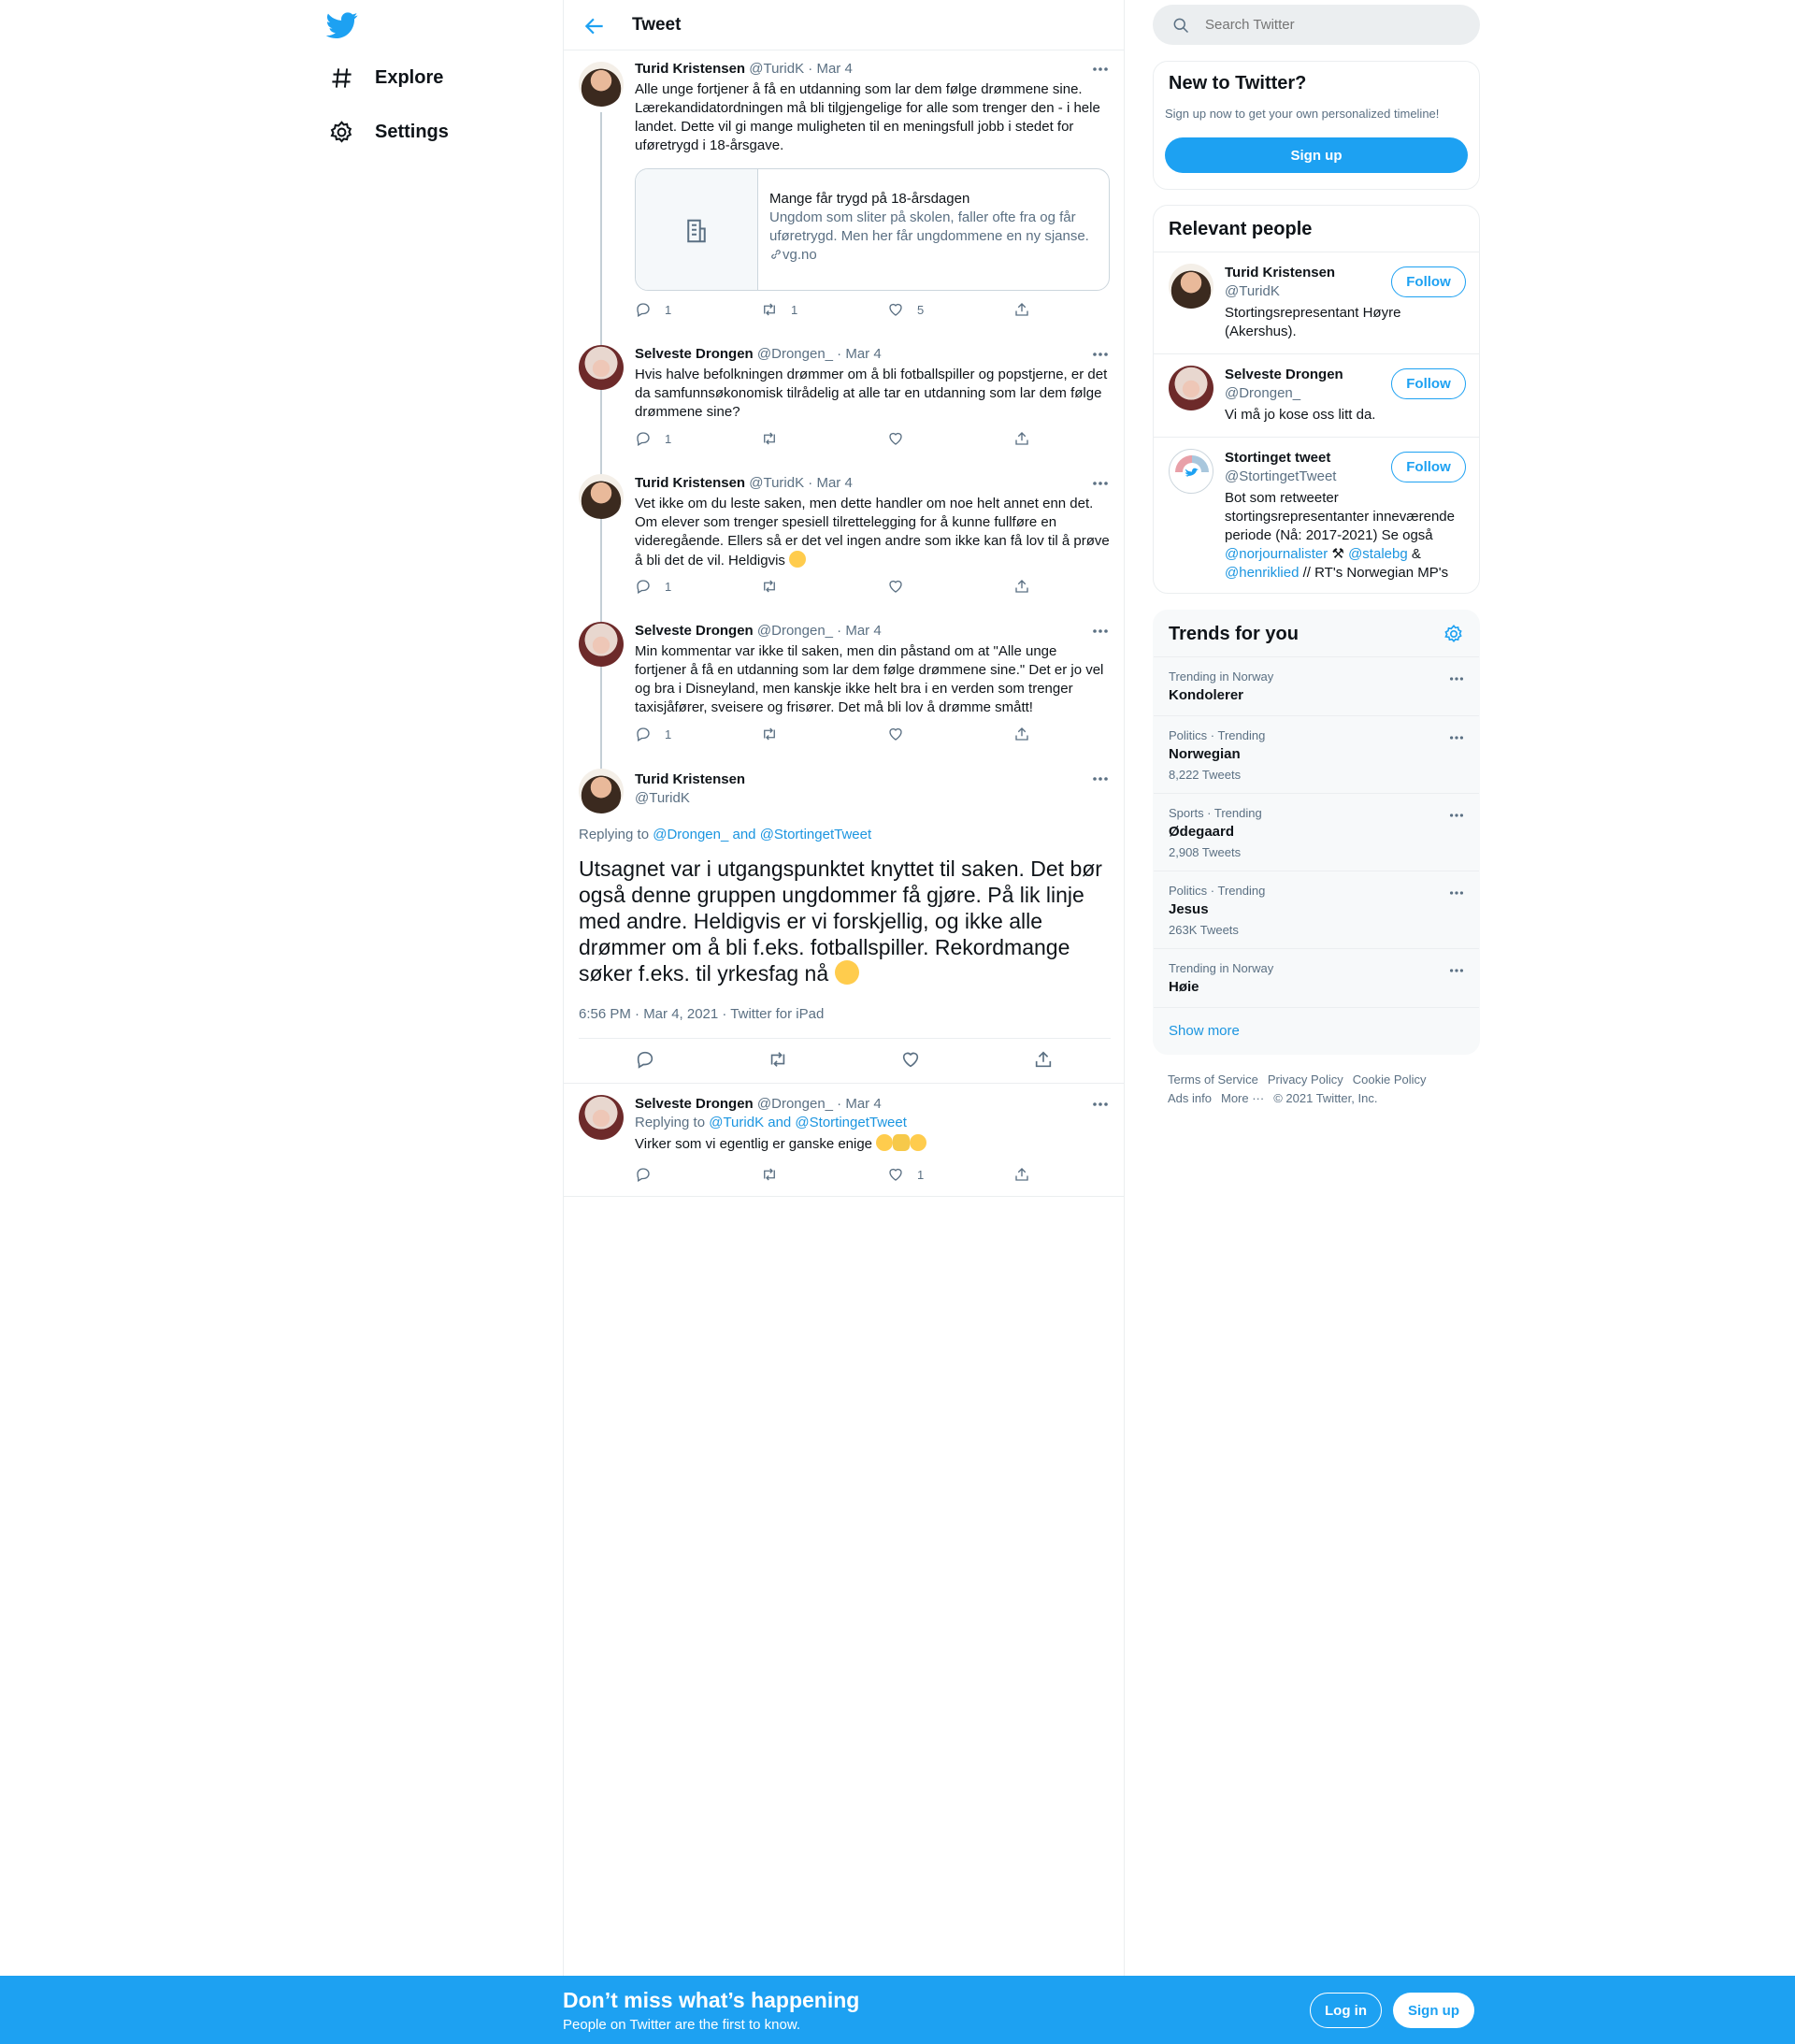 The image size is (1795, 2044). What do you see at coordinates (778, 1059) in the screenshot?
I see `retweet-icon` at bounding box center [778, 1059].